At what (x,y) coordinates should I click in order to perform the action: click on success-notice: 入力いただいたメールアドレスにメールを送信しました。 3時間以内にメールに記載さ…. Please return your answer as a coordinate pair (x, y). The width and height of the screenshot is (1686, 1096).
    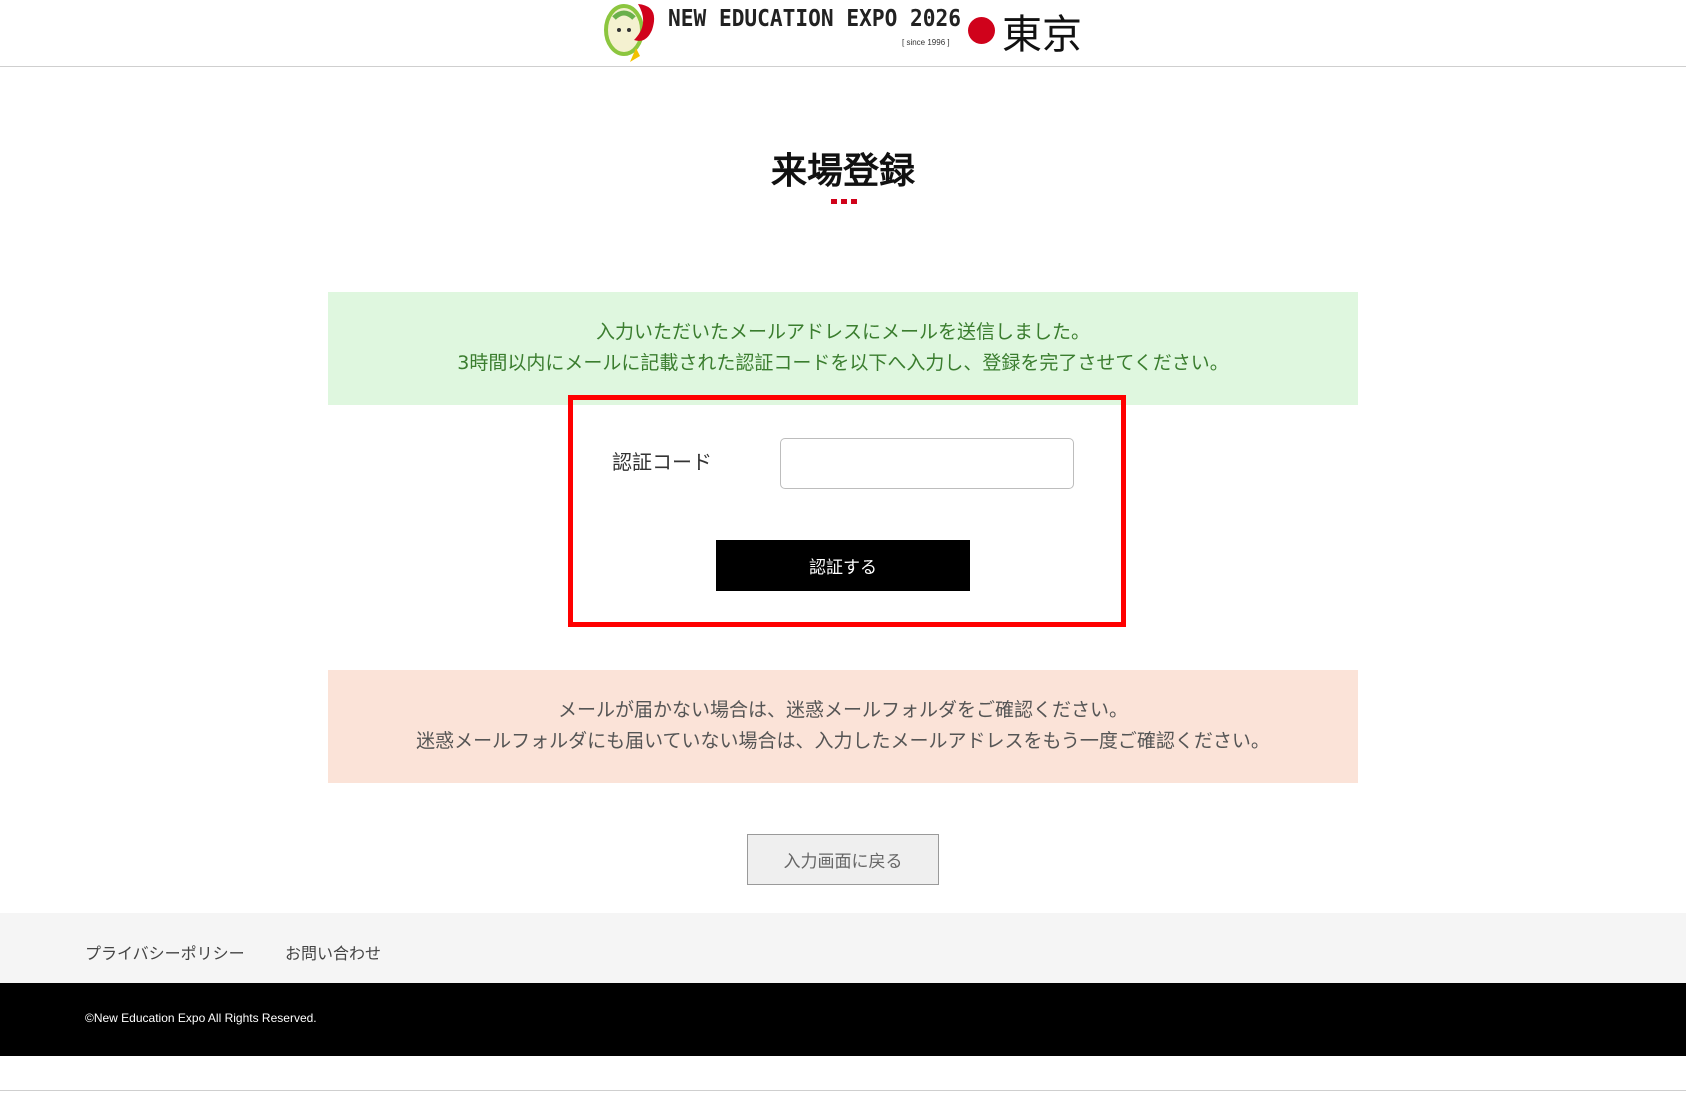
    Looking at the image, I should click on (843, 348).